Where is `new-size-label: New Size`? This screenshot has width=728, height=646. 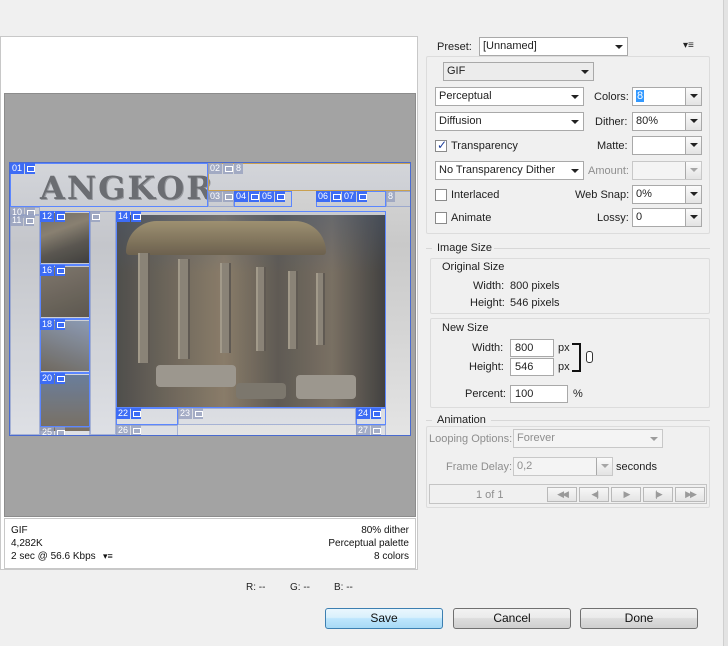 new-size-label: New Size is located at coordinates (465, 328).